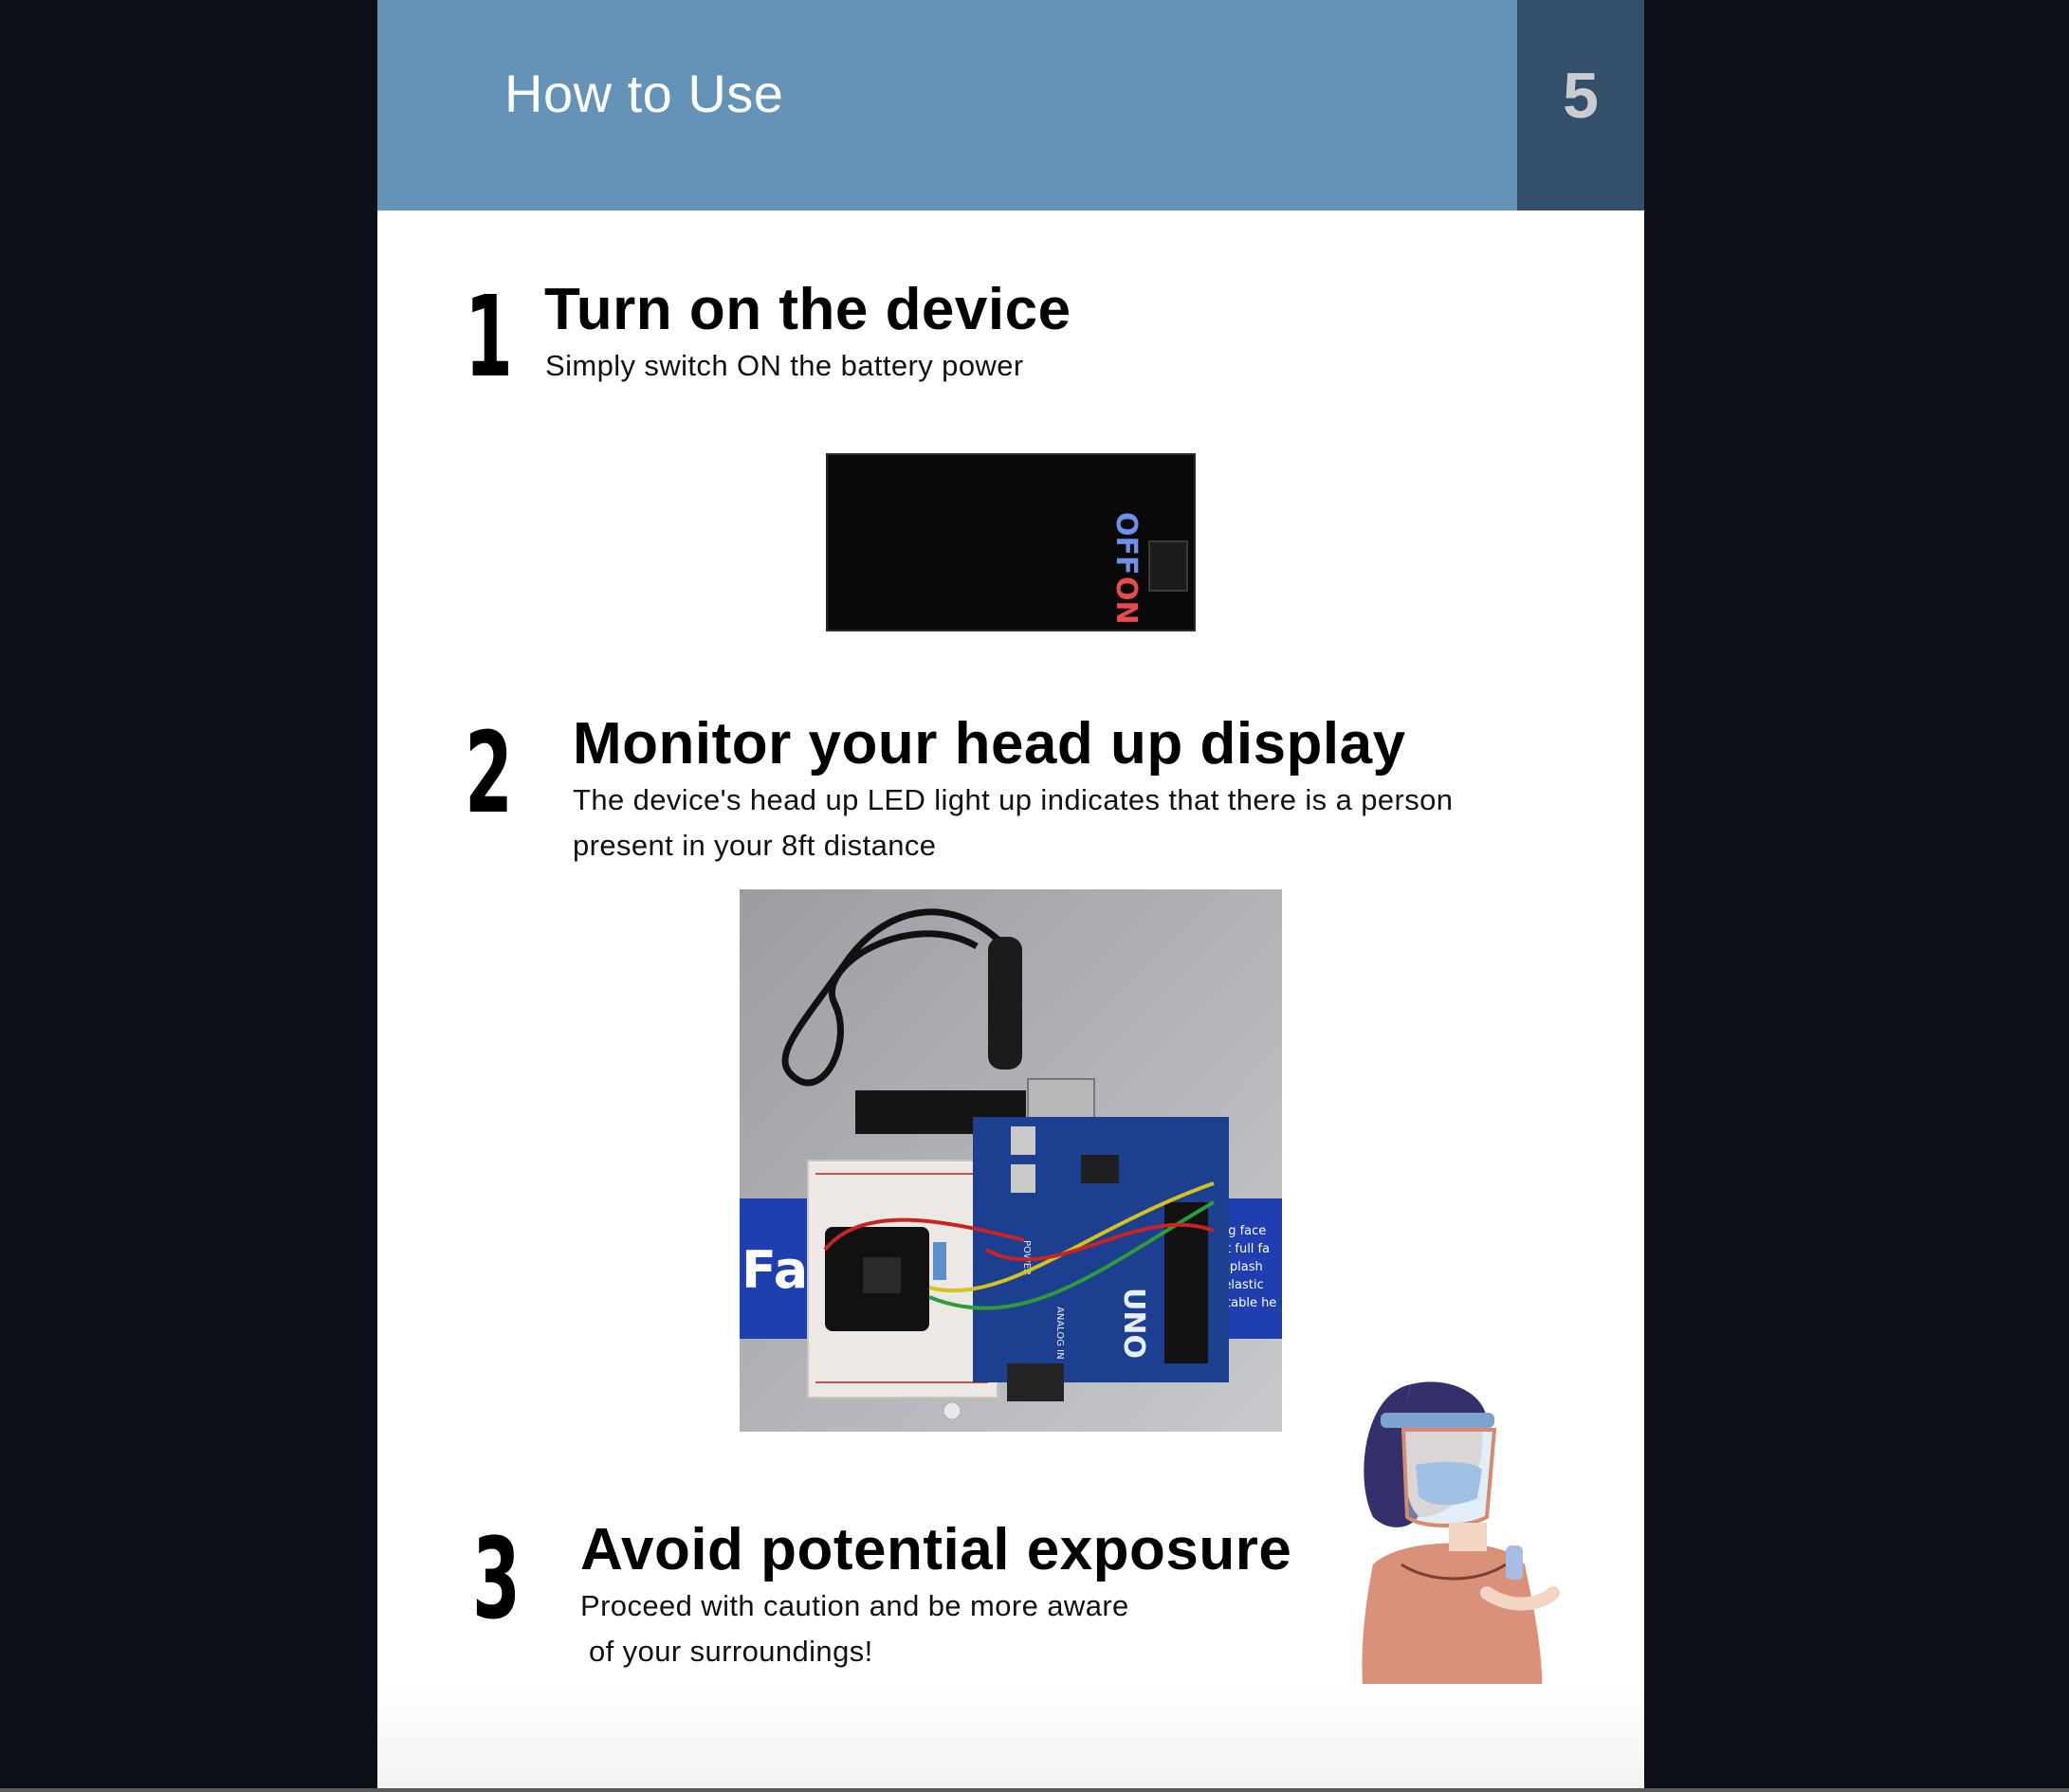 This screenshot has height=1792, width=2069. Describe the element at coordinates (1034, 1790) in the screenshot. I see `viewer-bottom-bar` at that location.